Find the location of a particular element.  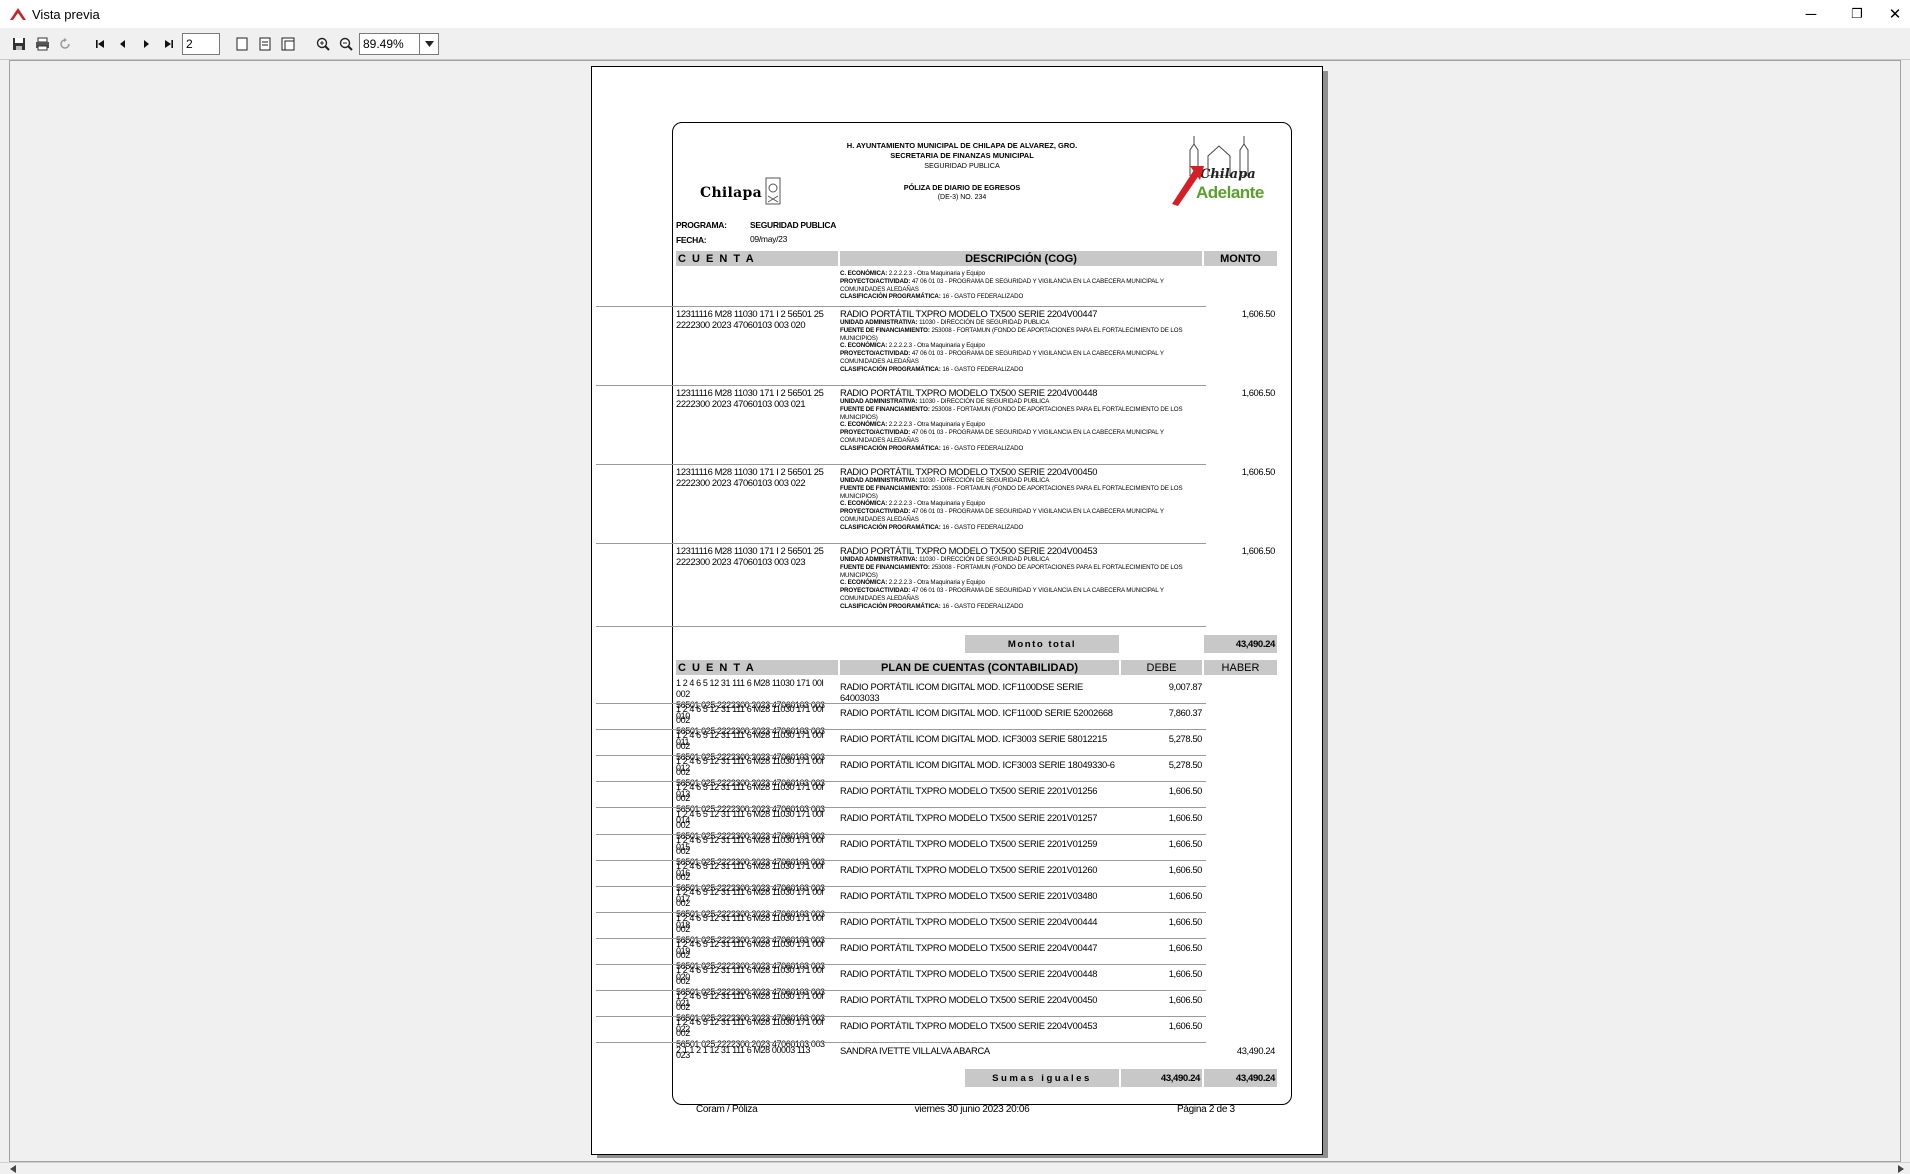

previous-page-button is located at coordinates (123, 44).